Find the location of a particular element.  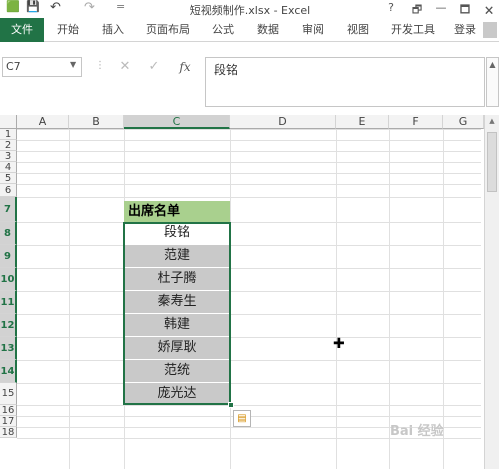

tab-review: 审阅 is located at coordinates (313, 30).